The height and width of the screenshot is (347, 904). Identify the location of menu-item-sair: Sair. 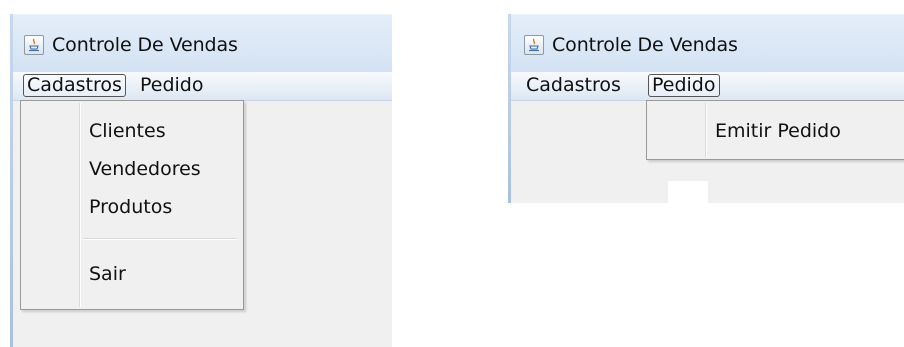
(107, 274).